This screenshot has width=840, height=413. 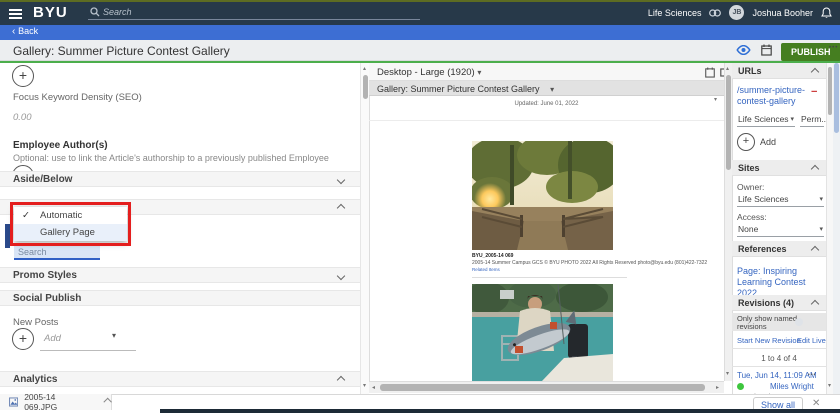 I want to click on url-site-select: Life Sciences ▾, so click(x=766, y=119).